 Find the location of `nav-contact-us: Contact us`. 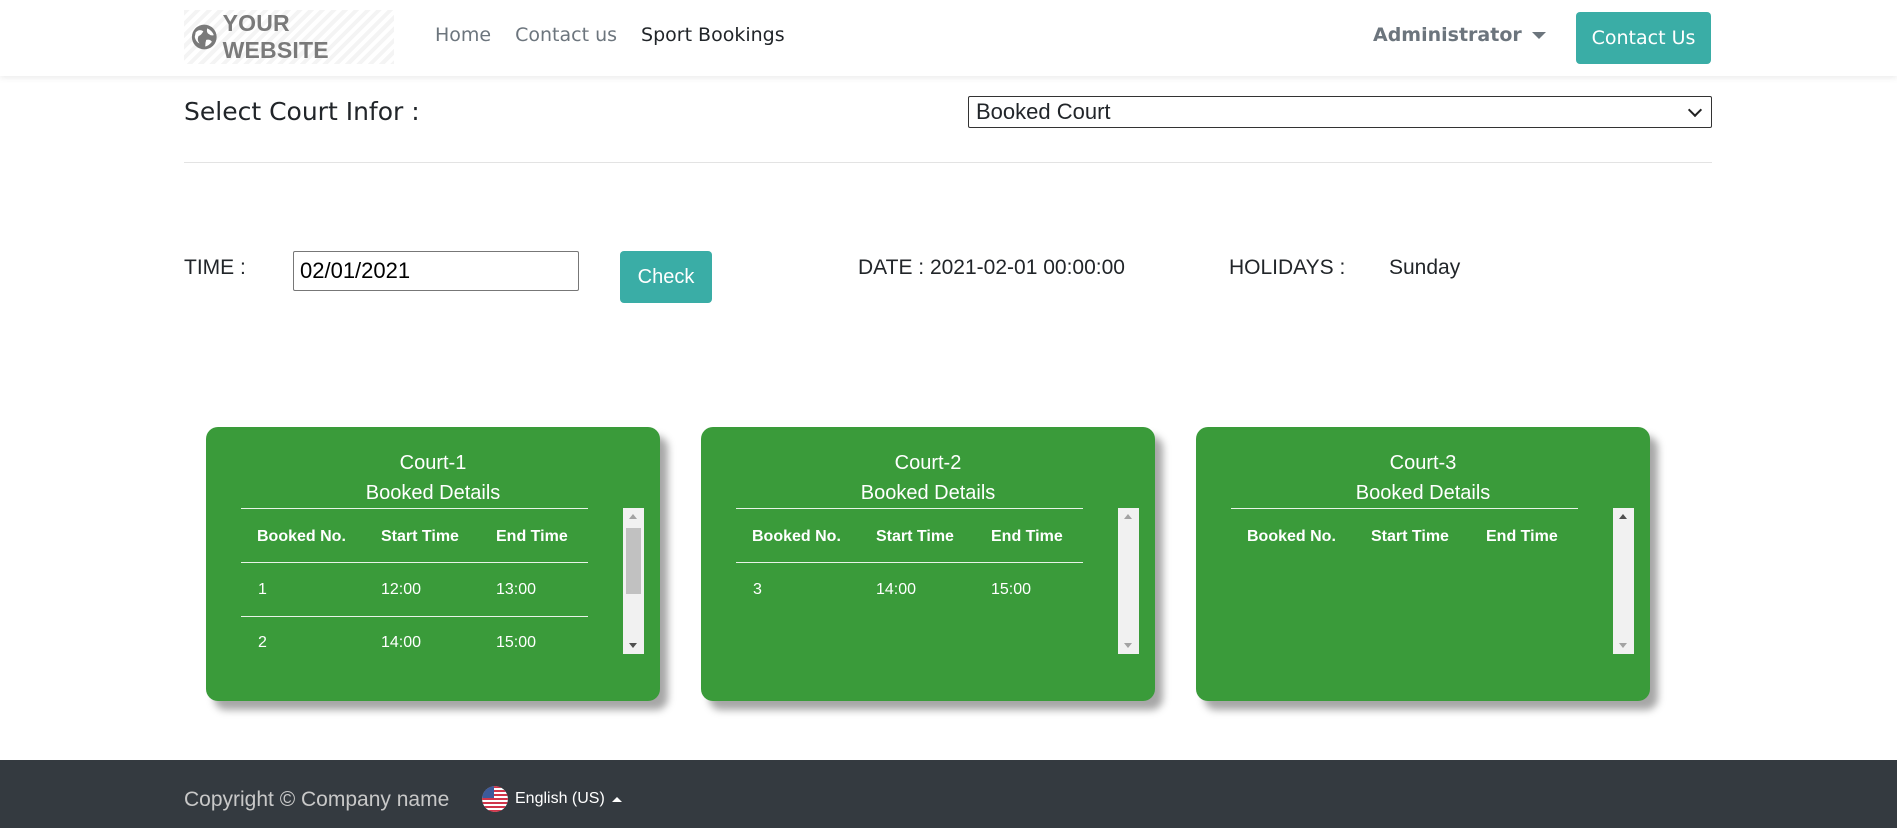

nav-contact-us: Contact us is located at coordinates (566, 35).